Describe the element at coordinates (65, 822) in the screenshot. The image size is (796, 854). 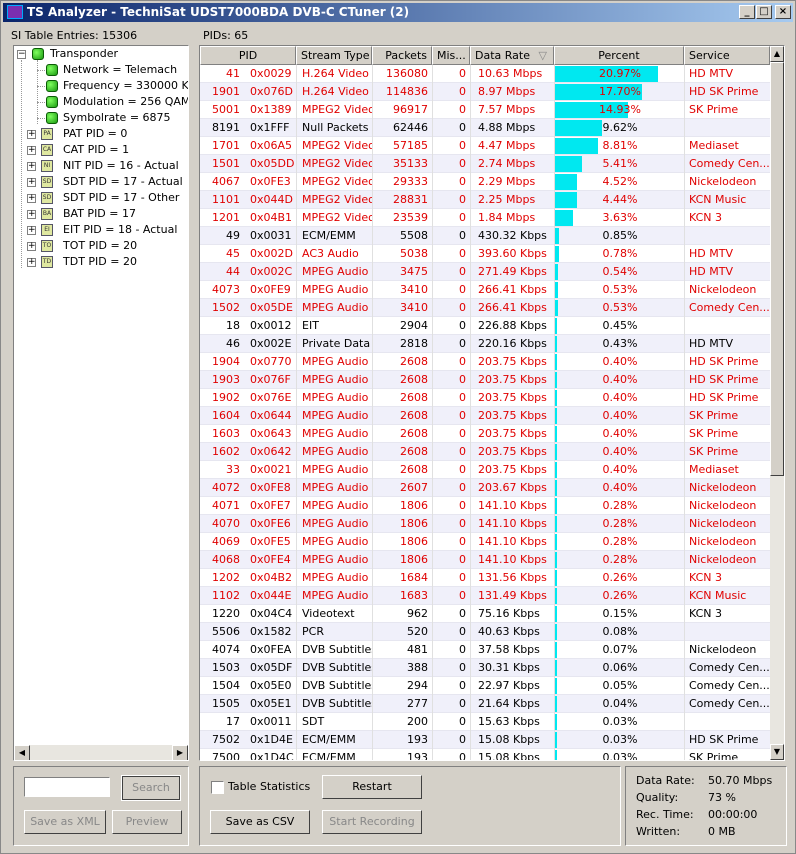
I see `save-as-xml-button: Save as XML` at that location.